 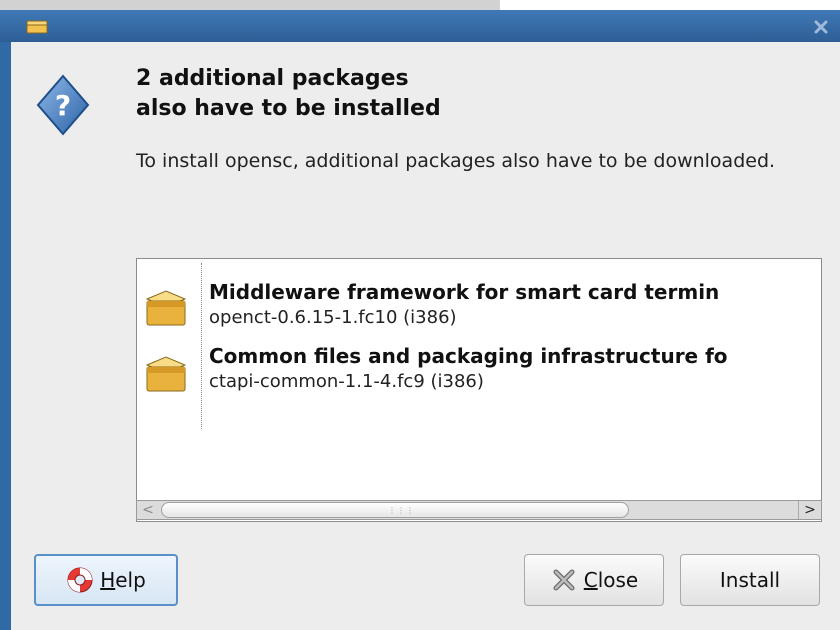 What do you see at coordinates (288, 108) in the screenshot?
I see `heading-line-2: also have to be installed` at bounding box center [288, 108].